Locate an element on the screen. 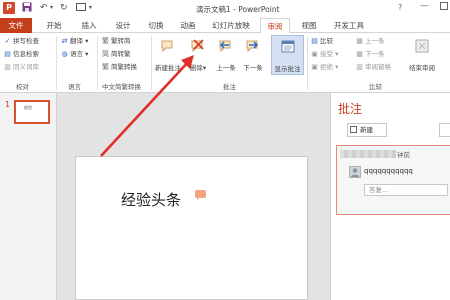 The image size is (450, 300). tab-insert: 插入 is located at coordinates (89, 25).